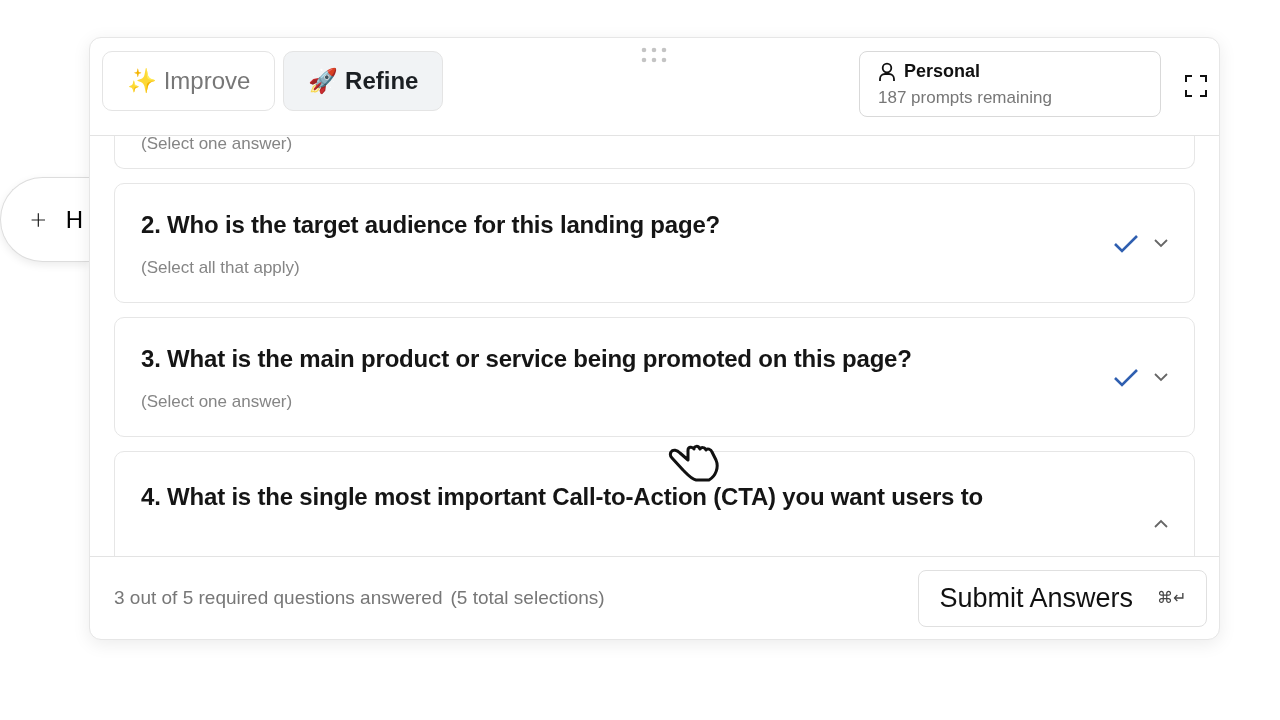 This screenshot has height=720, width=1280. What do you see at coordinates (562, 497) in the screenshot?
I see `question-title: 4. What is the single most important Call-to-Action (CTA) you want users to` at bounding box center [562, 497].